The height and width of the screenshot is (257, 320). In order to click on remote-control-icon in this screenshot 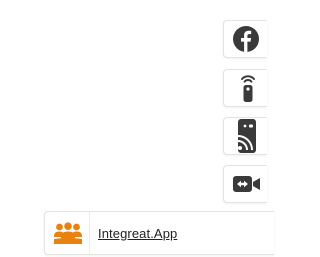, I will do `click(248, 88)`.